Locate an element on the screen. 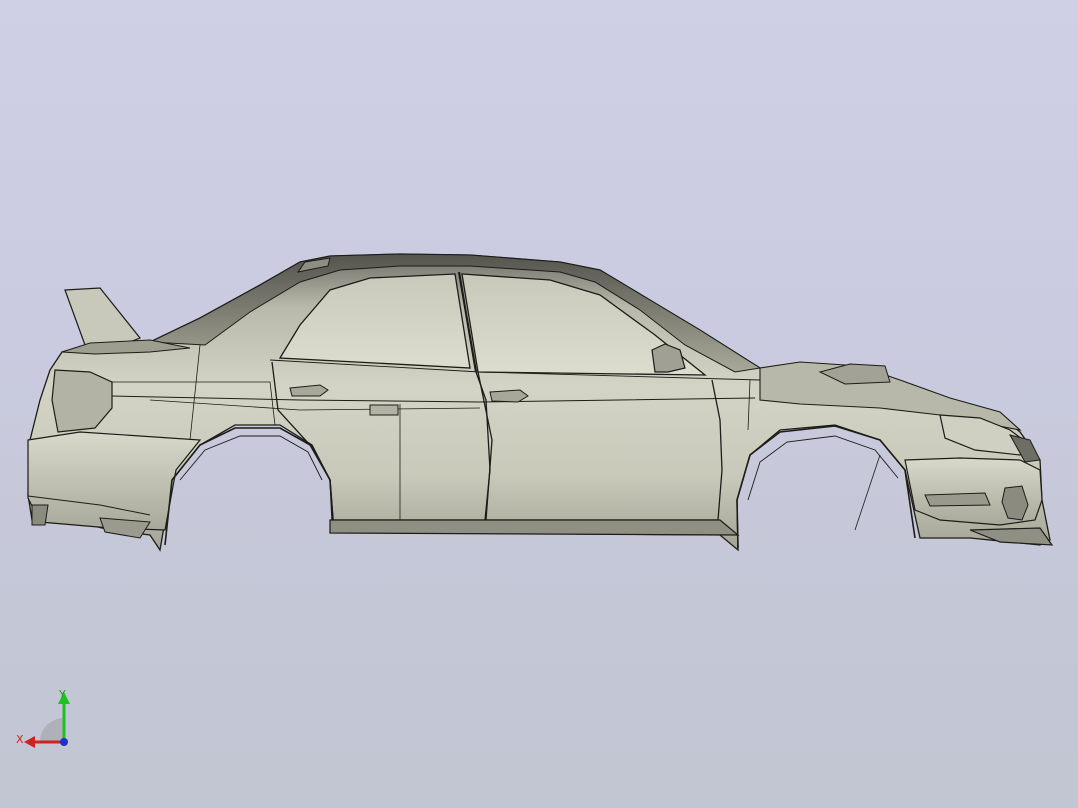 The width and height of the screenshot is (1078, 808). side-skirt is located at coordinates (534, 527).